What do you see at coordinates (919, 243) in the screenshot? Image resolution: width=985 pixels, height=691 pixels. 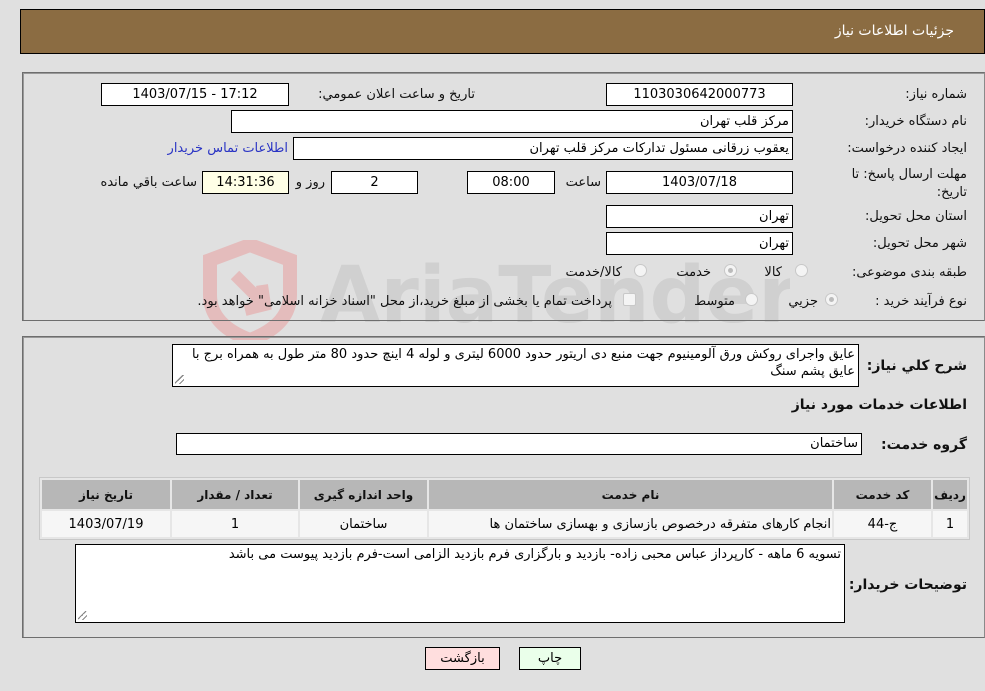 I see `city-label: شهر محل تحويل:` at bounding box center [919, 243].